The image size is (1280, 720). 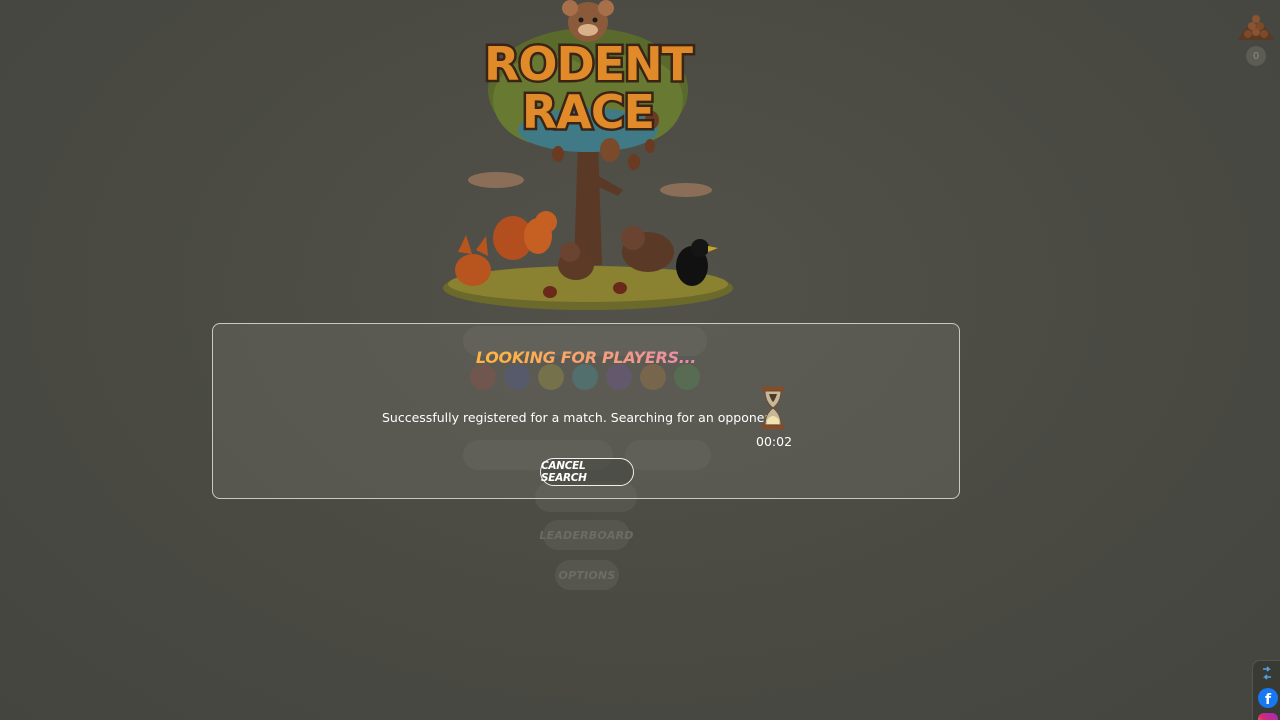 I want to click on instagram-icon, so click(x=1268, y=716).